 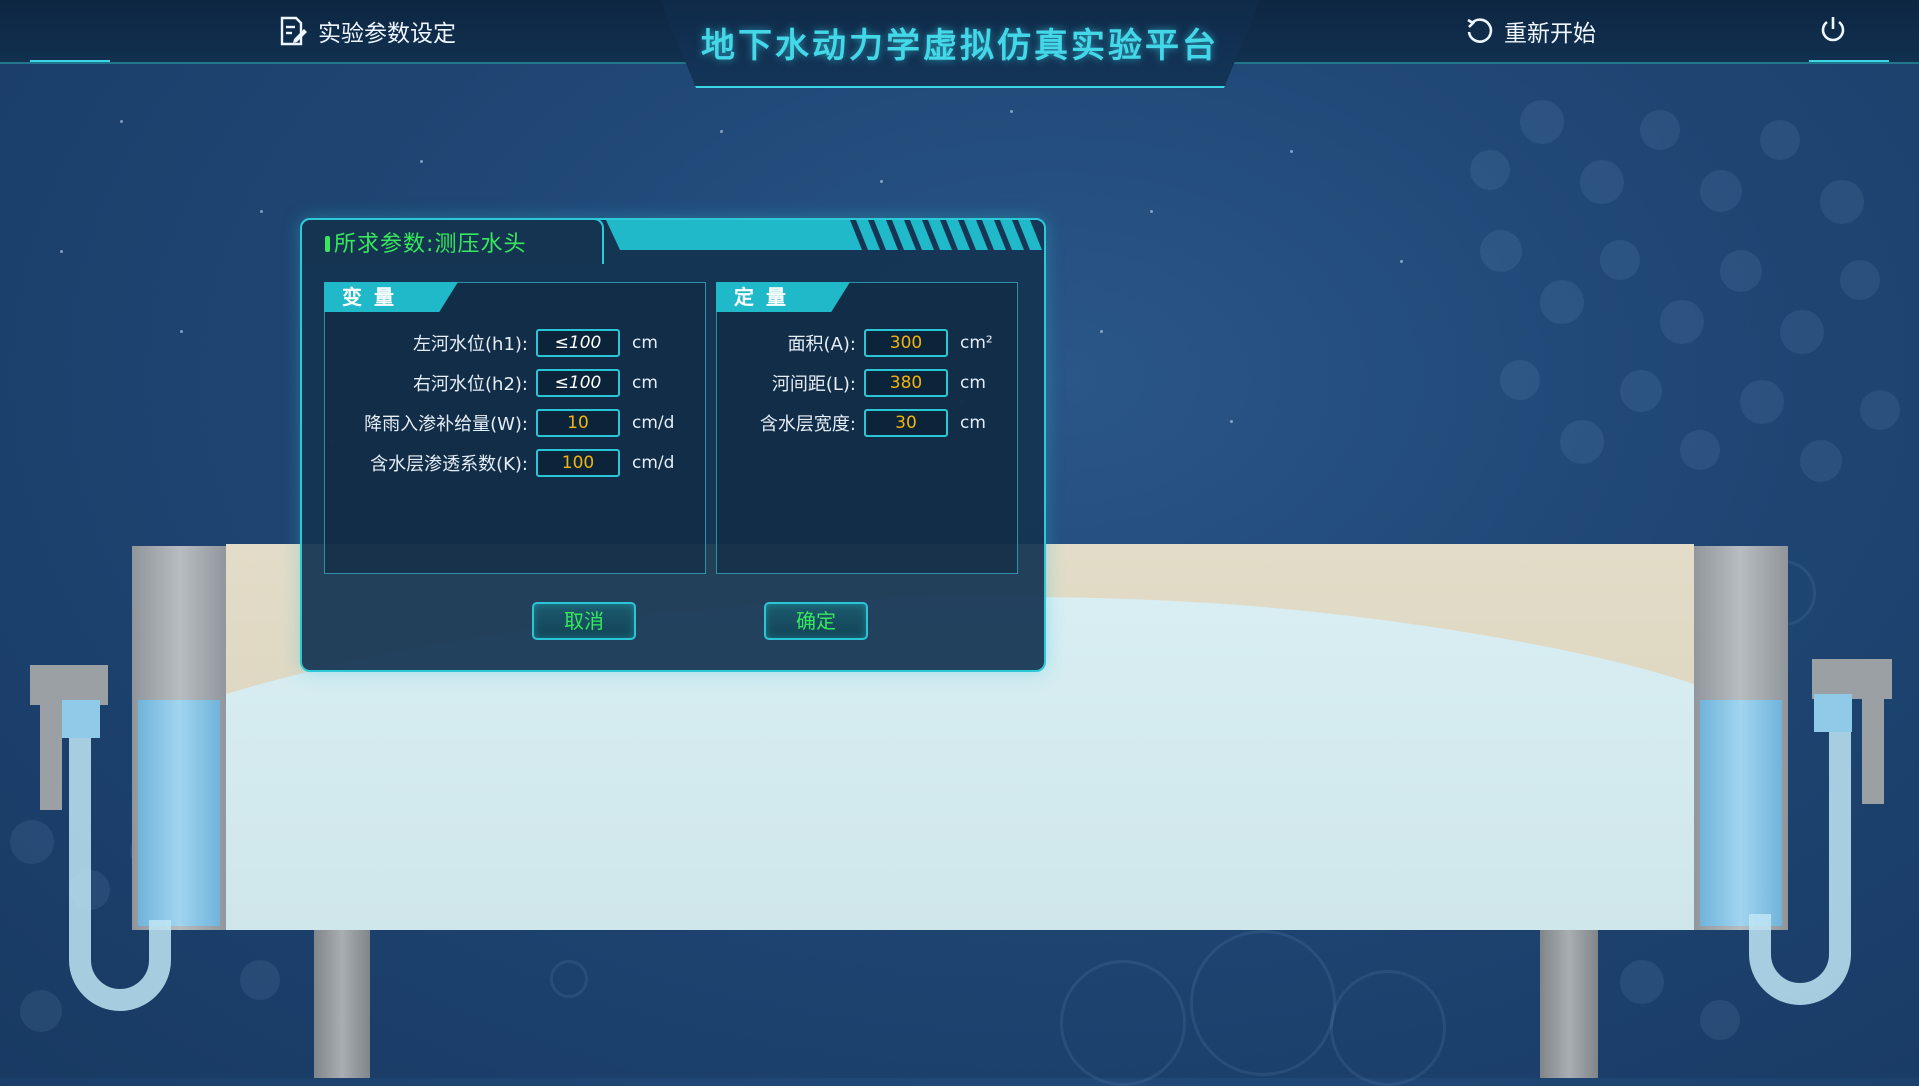 I want to click on constant-row-distance: 河间距(L): 380 cm, so click(x=851, y=383).